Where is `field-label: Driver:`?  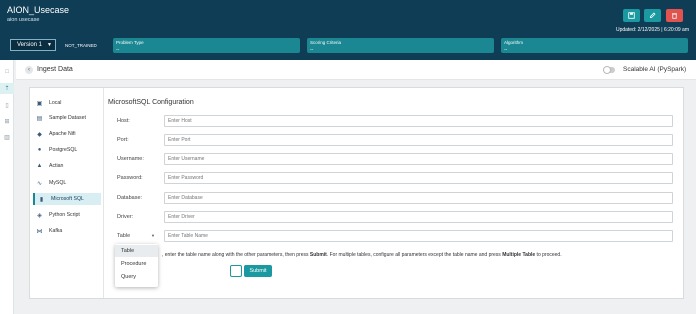 field-label: Driver: is located at coordinates (125, 217).